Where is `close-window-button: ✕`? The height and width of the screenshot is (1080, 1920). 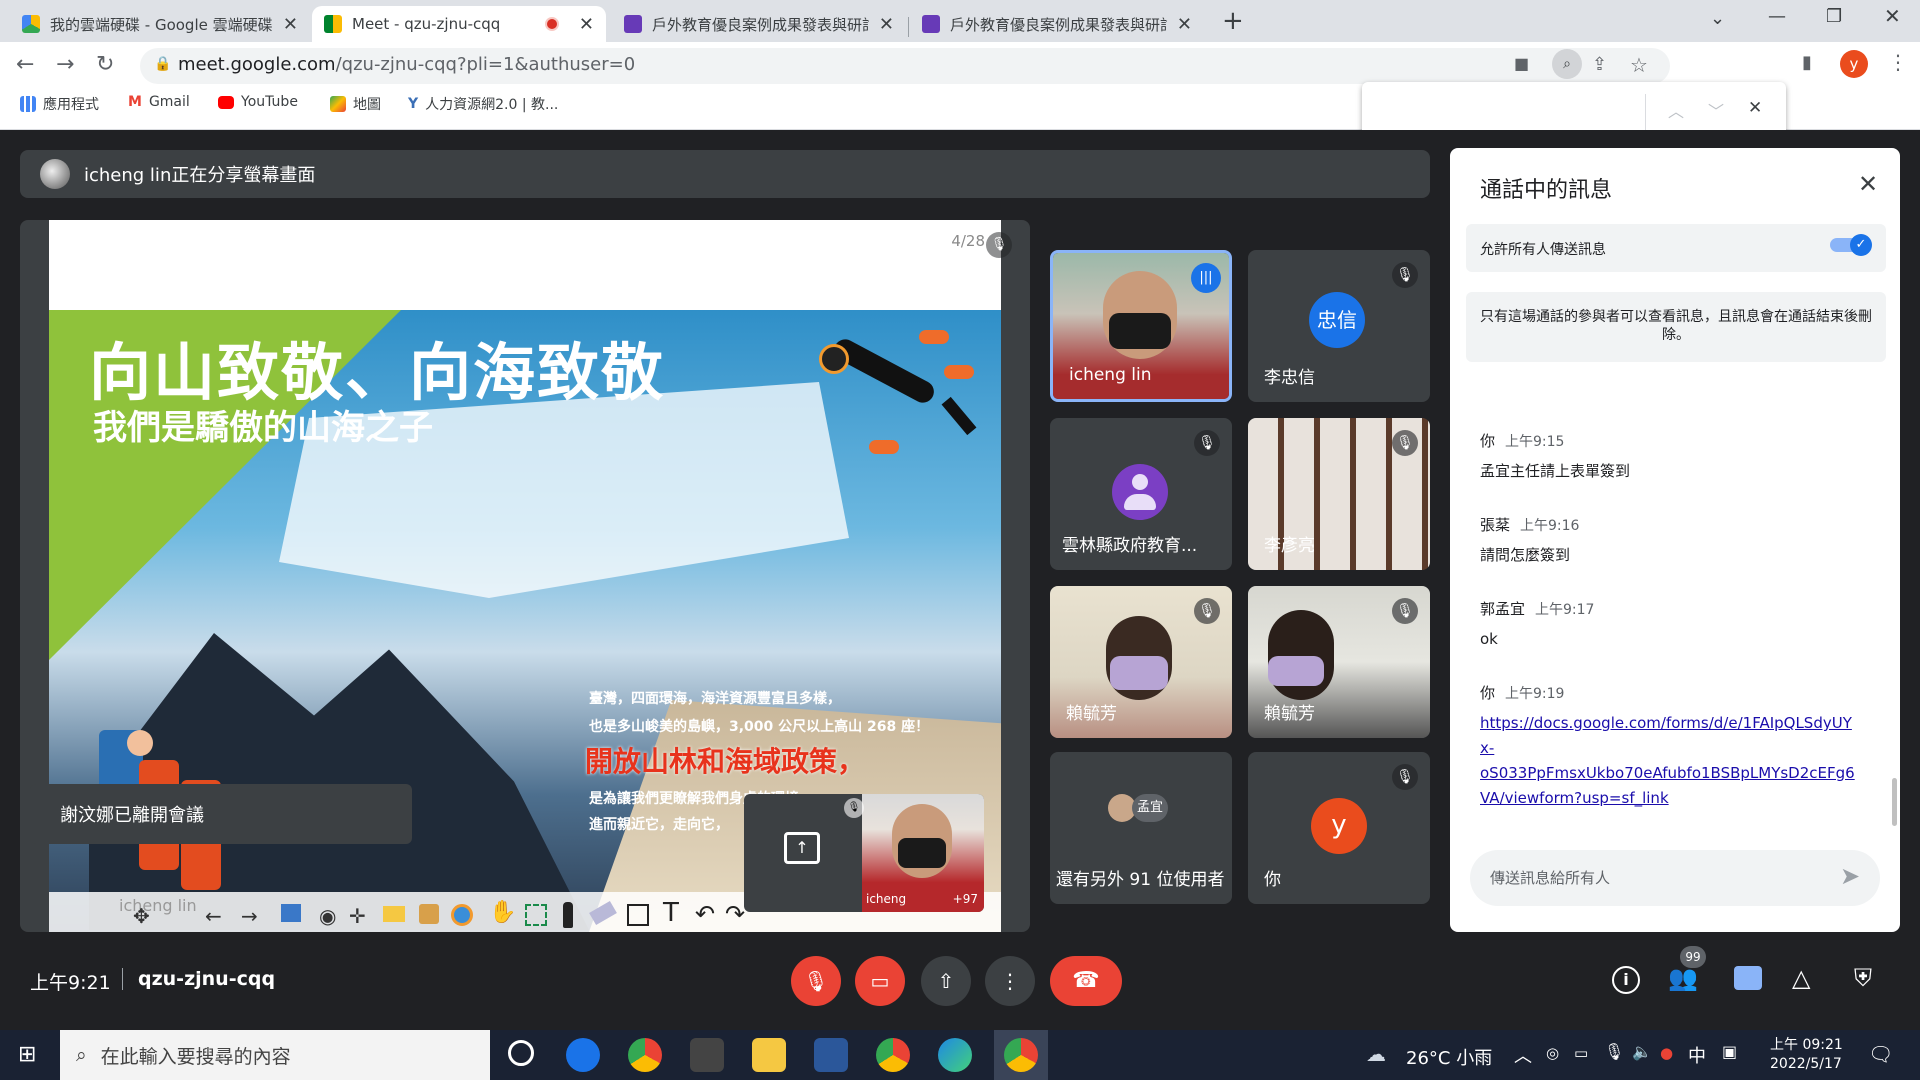 close-window-button: ✕ is located at coordinates (1892, 16).